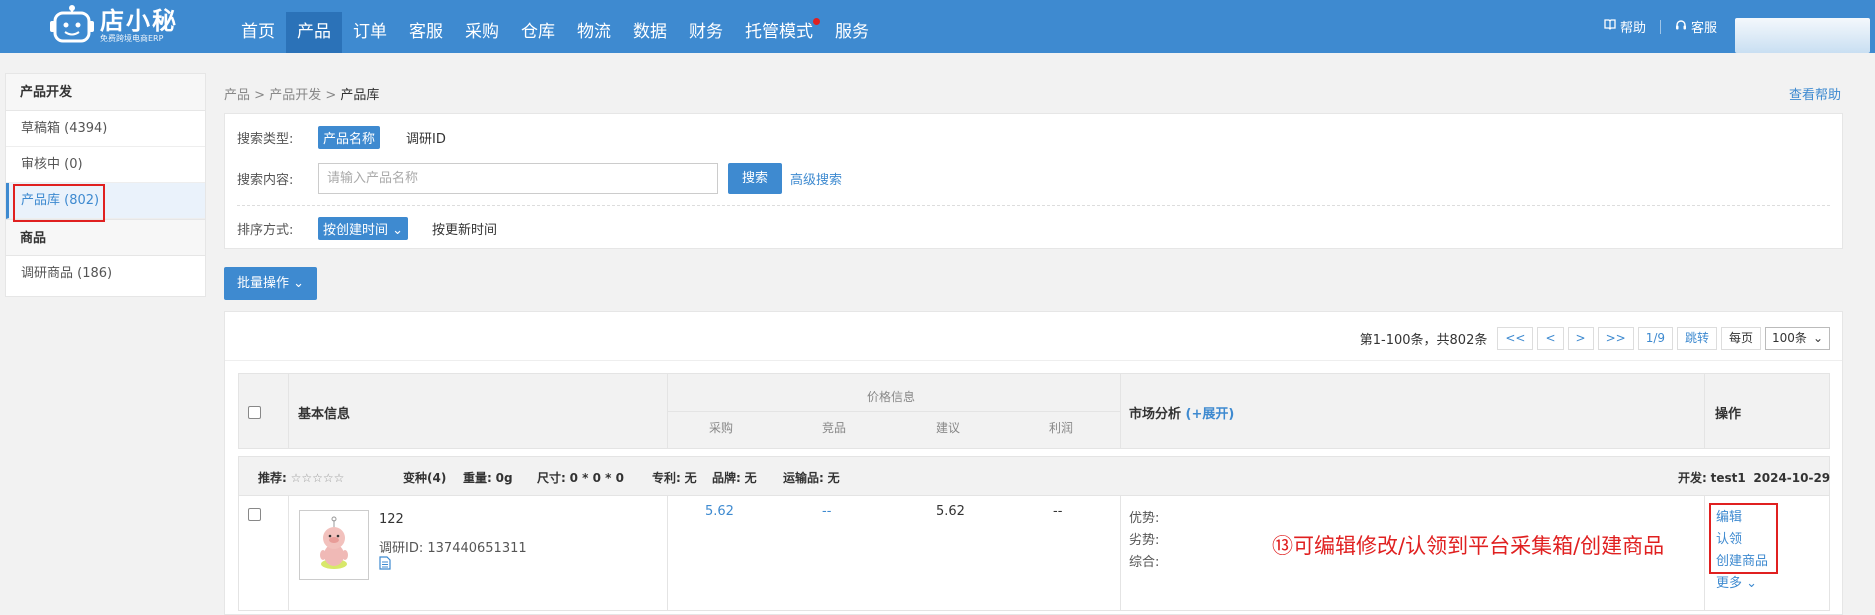  What do you see at coordinates (594, 32) in the screenshot?
I see `nav-logistics: 物流` at bounding box center [594, 32].